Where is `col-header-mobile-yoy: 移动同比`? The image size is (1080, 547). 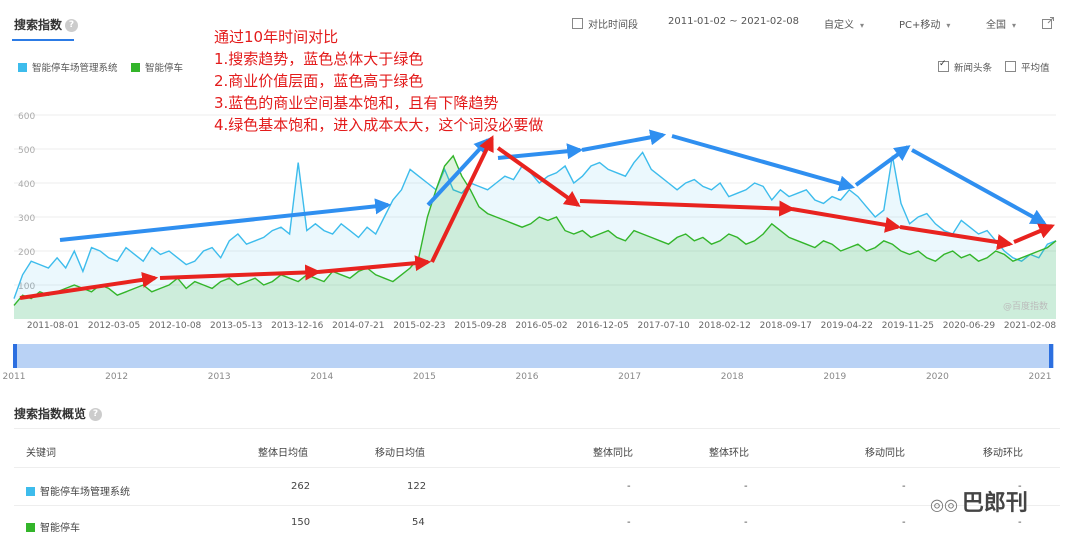
col-header-mobile-yoy: 移动同比 is located at coordinates (885, 453).